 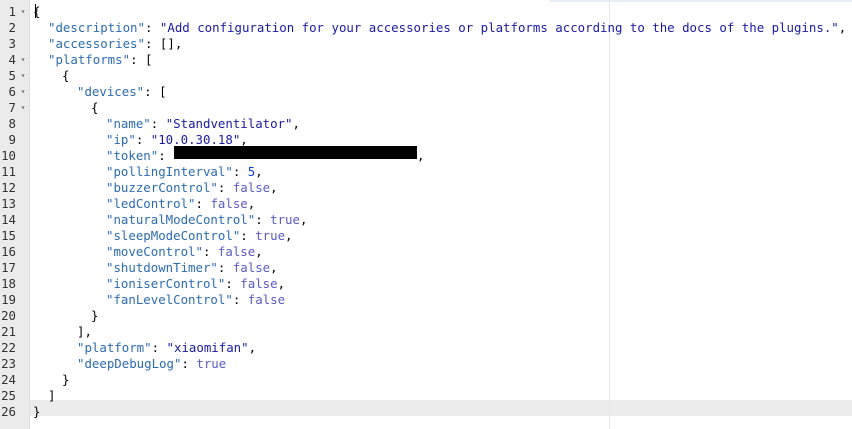 I want to click on line-number: 14, so click(x=8, y=219).